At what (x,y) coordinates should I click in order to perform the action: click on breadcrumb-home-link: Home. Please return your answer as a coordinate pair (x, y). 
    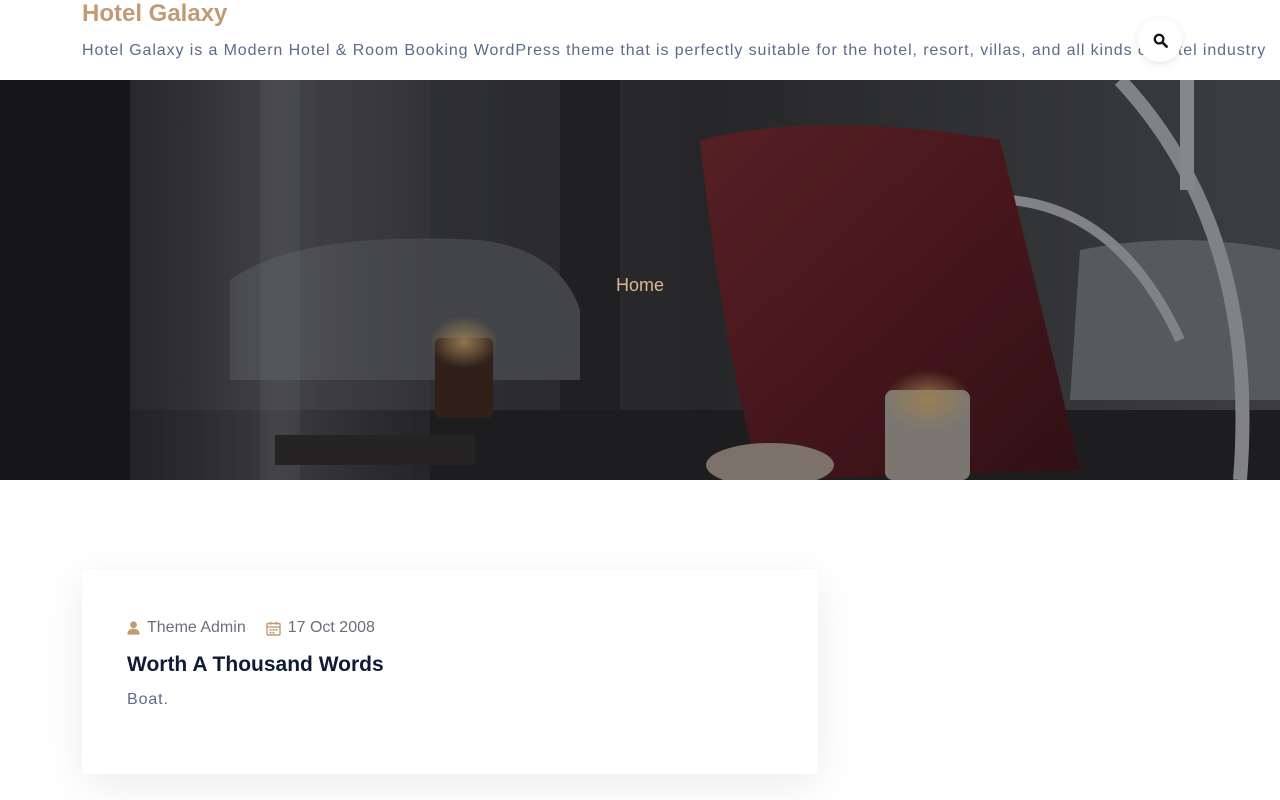
    Looking at the image, I should click on (640, 285).